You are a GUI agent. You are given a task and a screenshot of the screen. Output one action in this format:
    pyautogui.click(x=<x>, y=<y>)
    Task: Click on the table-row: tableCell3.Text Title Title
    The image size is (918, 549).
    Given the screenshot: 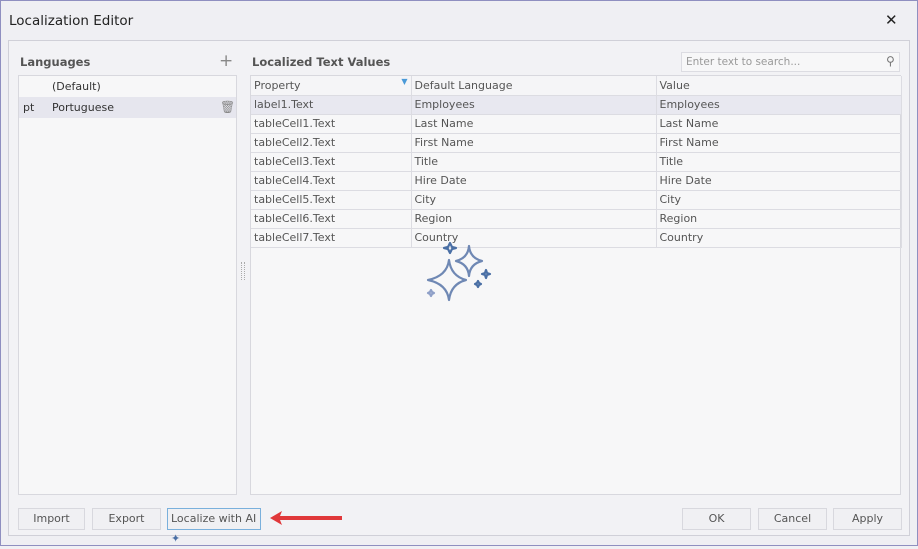 What is the action you would take?
    pyautogui.click(x=576, y=162)
    